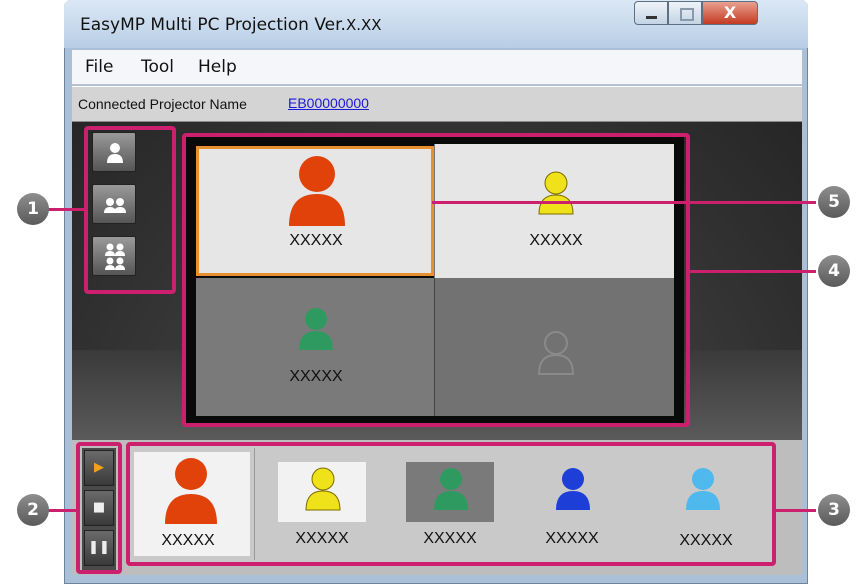 This screenshot has height=584, width=859. I want to click on maximize-icon, so click(687, 14).